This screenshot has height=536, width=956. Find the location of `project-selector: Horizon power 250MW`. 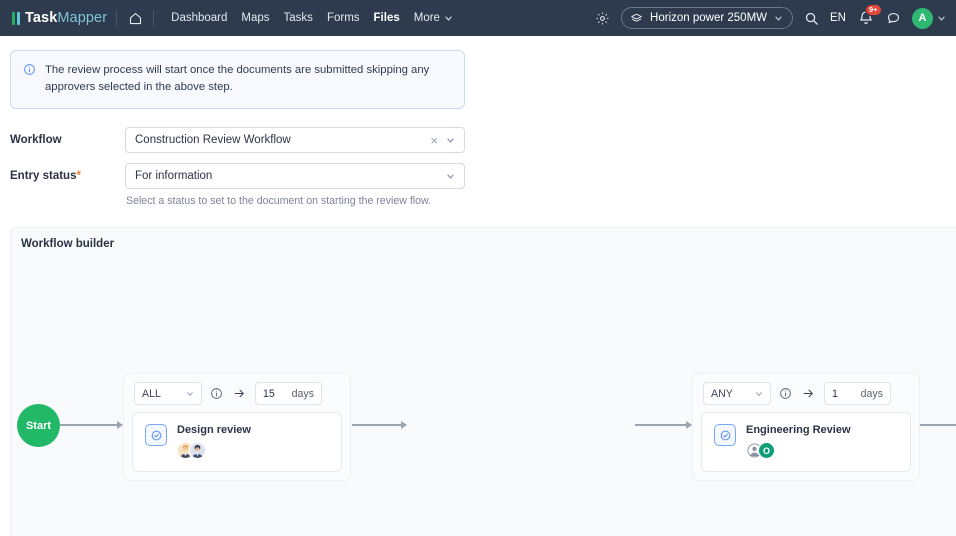

project-selector: Horizon power 250MW is located at coordinates (707, 18).